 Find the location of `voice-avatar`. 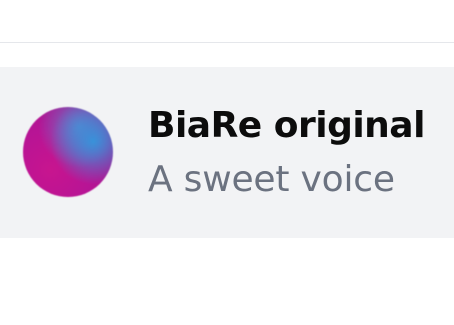

voice-avatar is located at coordinates (68, 152).